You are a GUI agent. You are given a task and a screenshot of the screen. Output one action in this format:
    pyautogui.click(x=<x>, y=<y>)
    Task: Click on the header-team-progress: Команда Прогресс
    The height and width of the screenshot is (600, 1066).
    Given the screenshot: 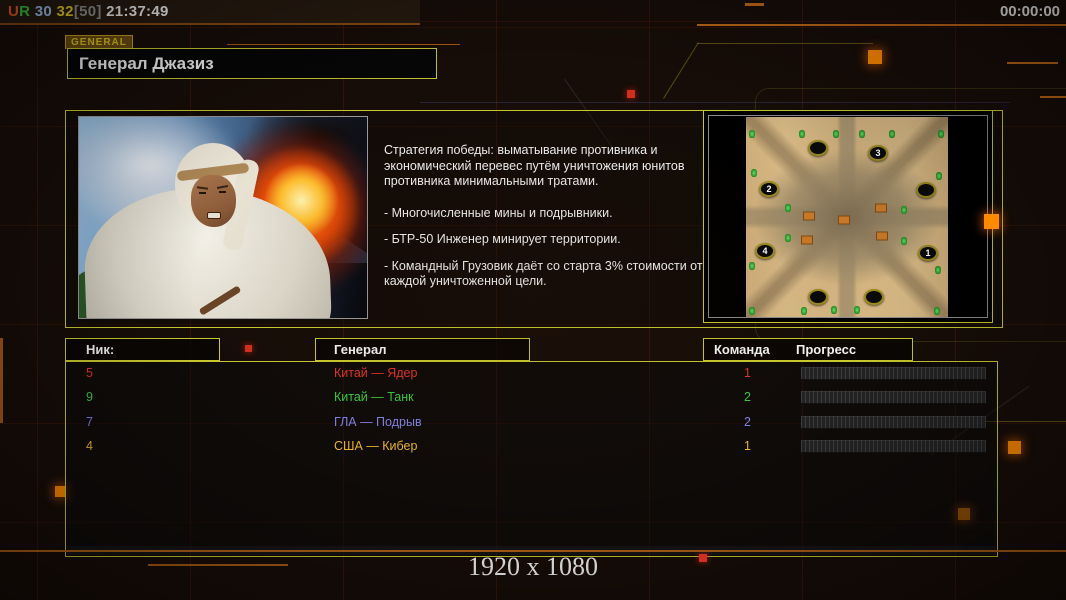 What is the action you would take?
    pyautogui.click(x=808, y=349)
    